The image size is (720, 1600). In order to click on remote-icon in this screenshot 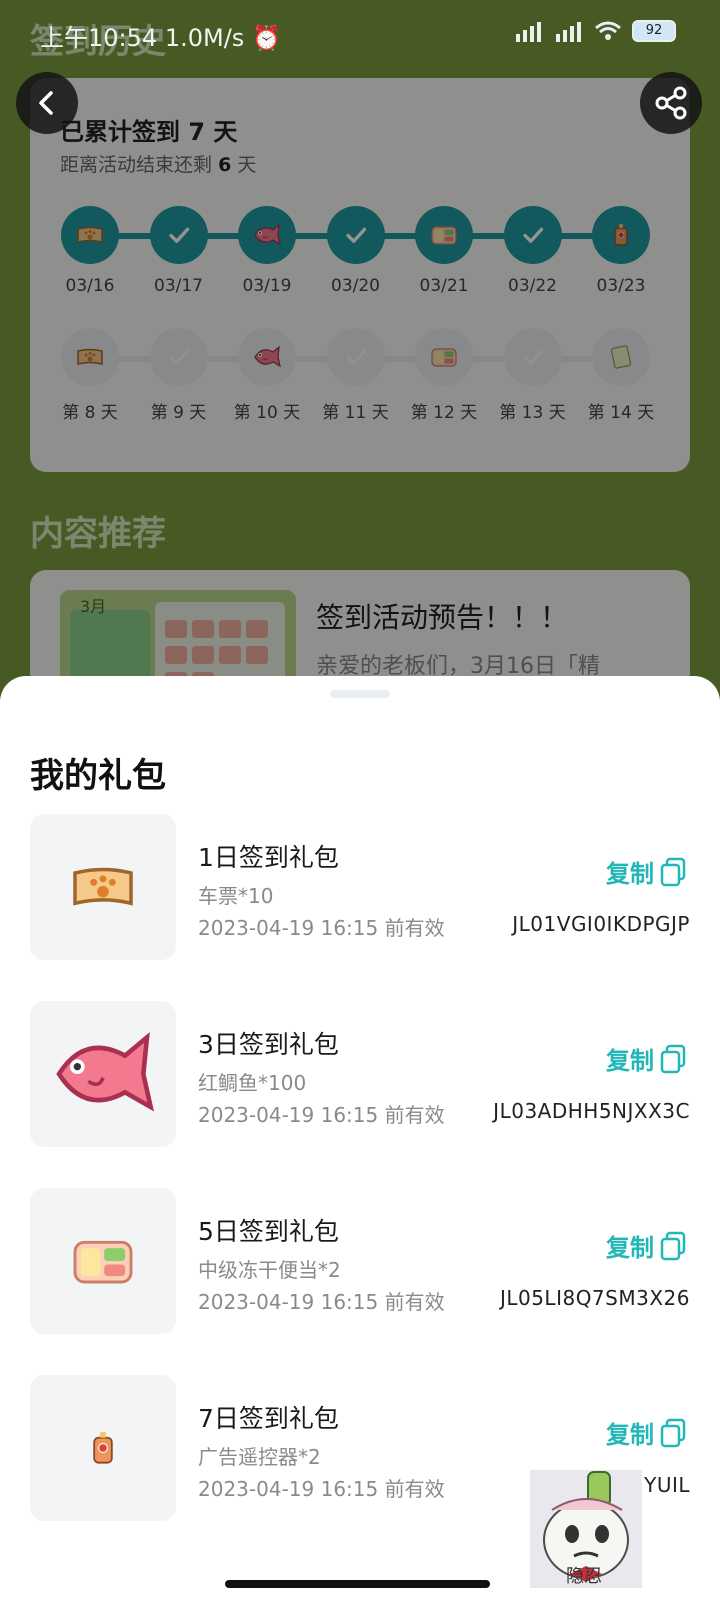, I will do `click(103, 1447)`.